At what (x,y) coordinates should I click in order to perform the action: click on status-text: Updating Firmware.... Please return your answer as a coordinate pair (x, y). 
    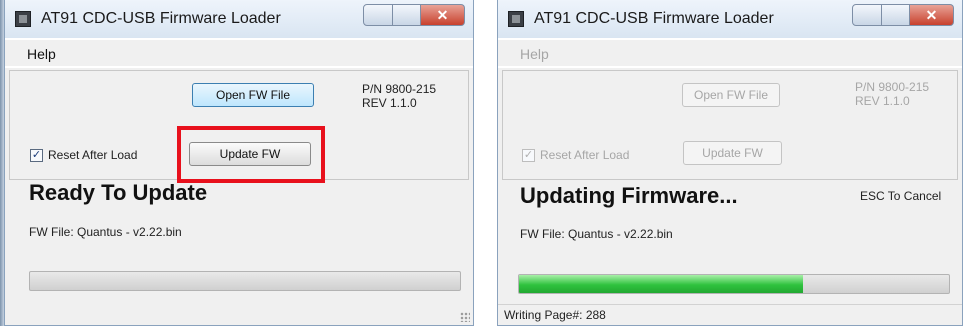
    Looking at the image, I should click on (629, 195).